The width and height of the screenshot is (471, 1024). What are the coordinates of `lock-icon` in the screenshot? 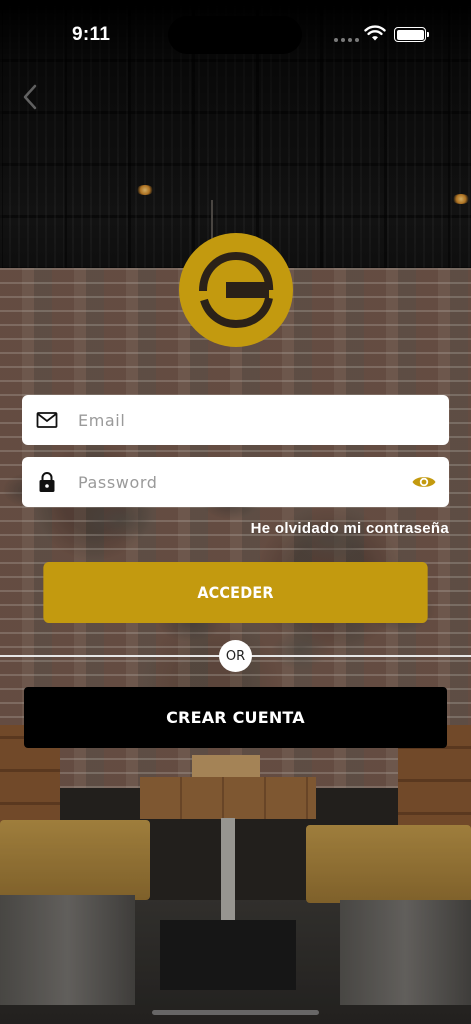 It's located at (47, 482).